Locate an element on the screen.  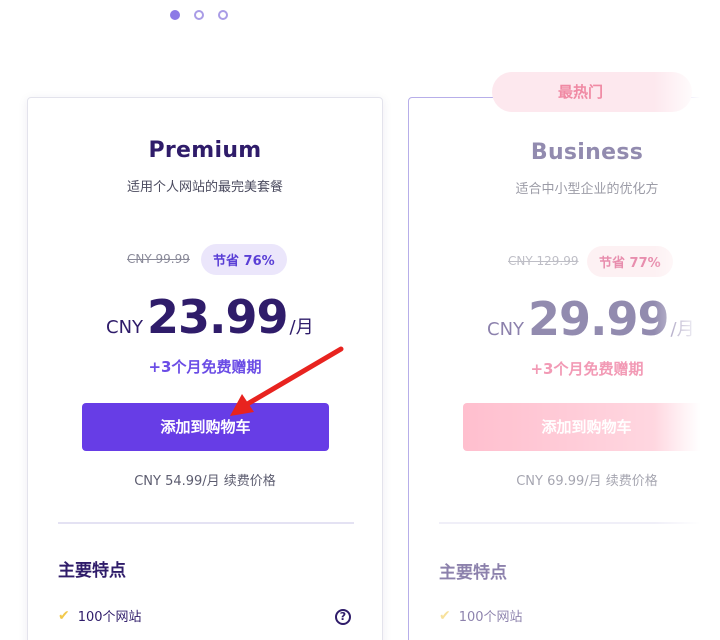
popular-badge: 最热门 is located at coordinates (592, 92).